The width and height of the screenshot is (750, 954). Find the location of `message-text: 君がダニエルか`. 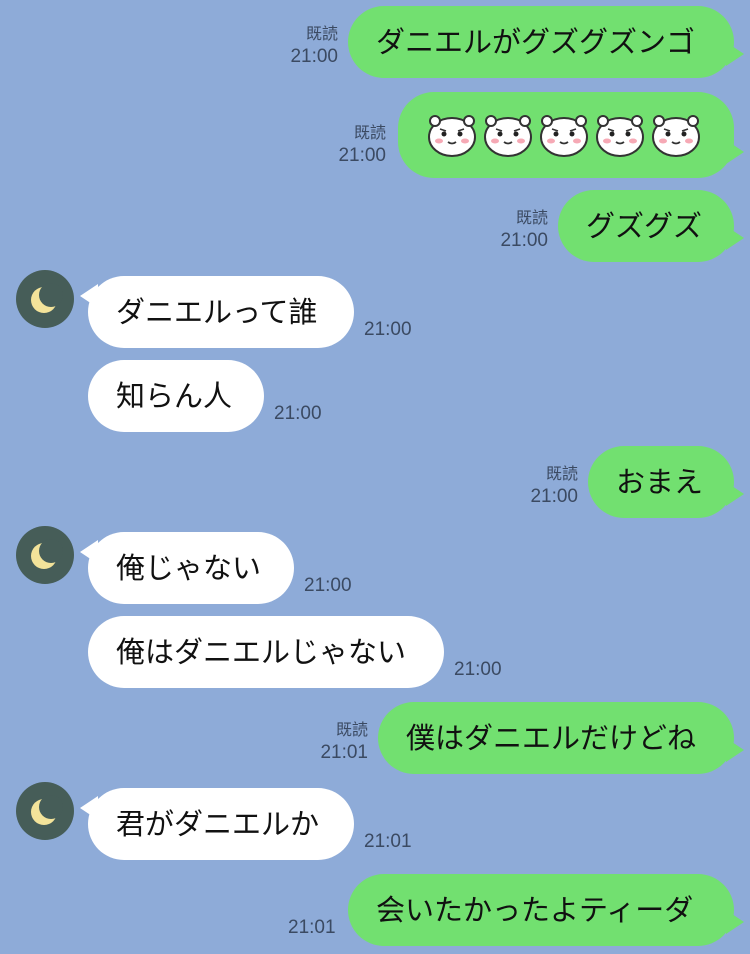

message-text: 君がダニエルか is located at coordinates (218, 824).